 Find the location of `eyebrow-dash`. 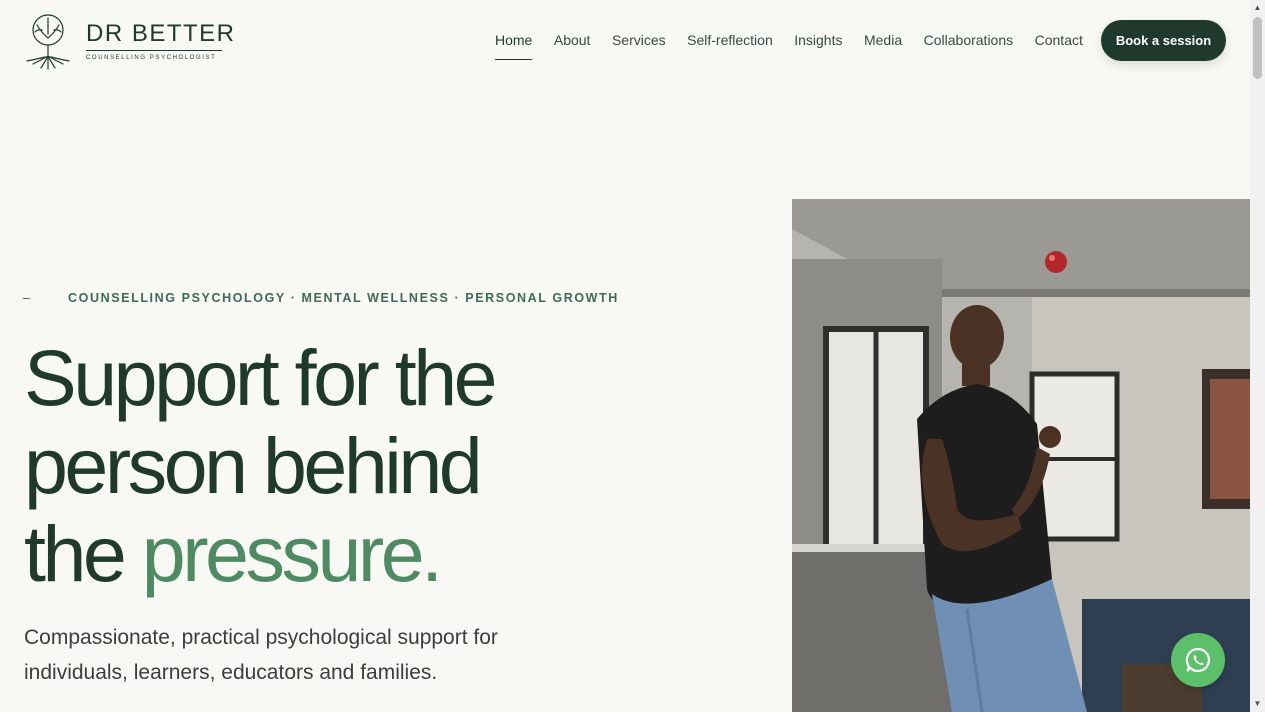

eyebrow-dash is located at coordinates (26, 298).